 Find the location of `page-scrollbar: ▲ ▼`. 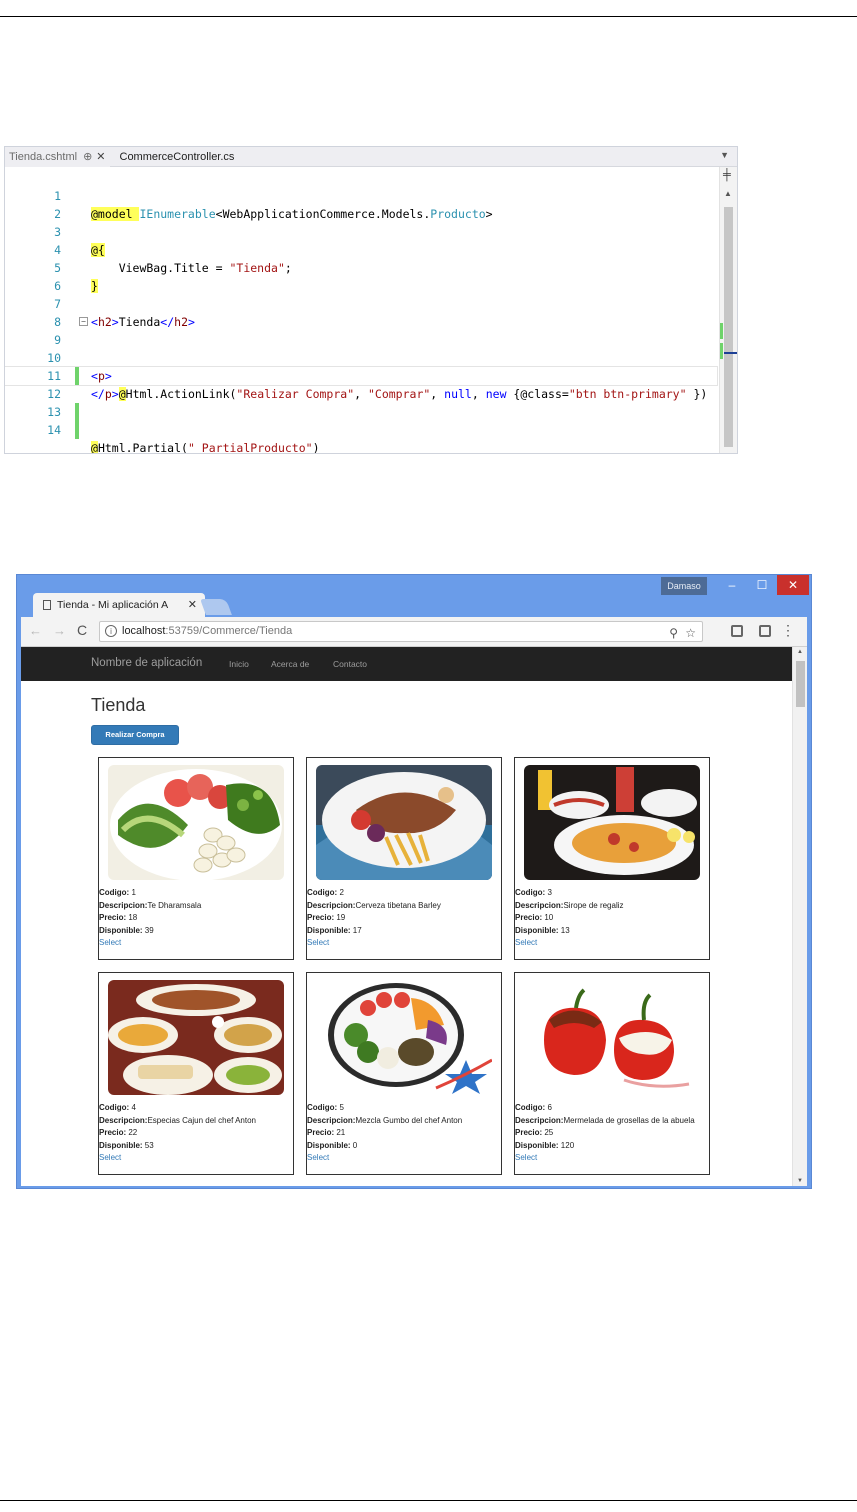

page-scrollbar: ▲ ▼ is located at coordinates (799, 916).